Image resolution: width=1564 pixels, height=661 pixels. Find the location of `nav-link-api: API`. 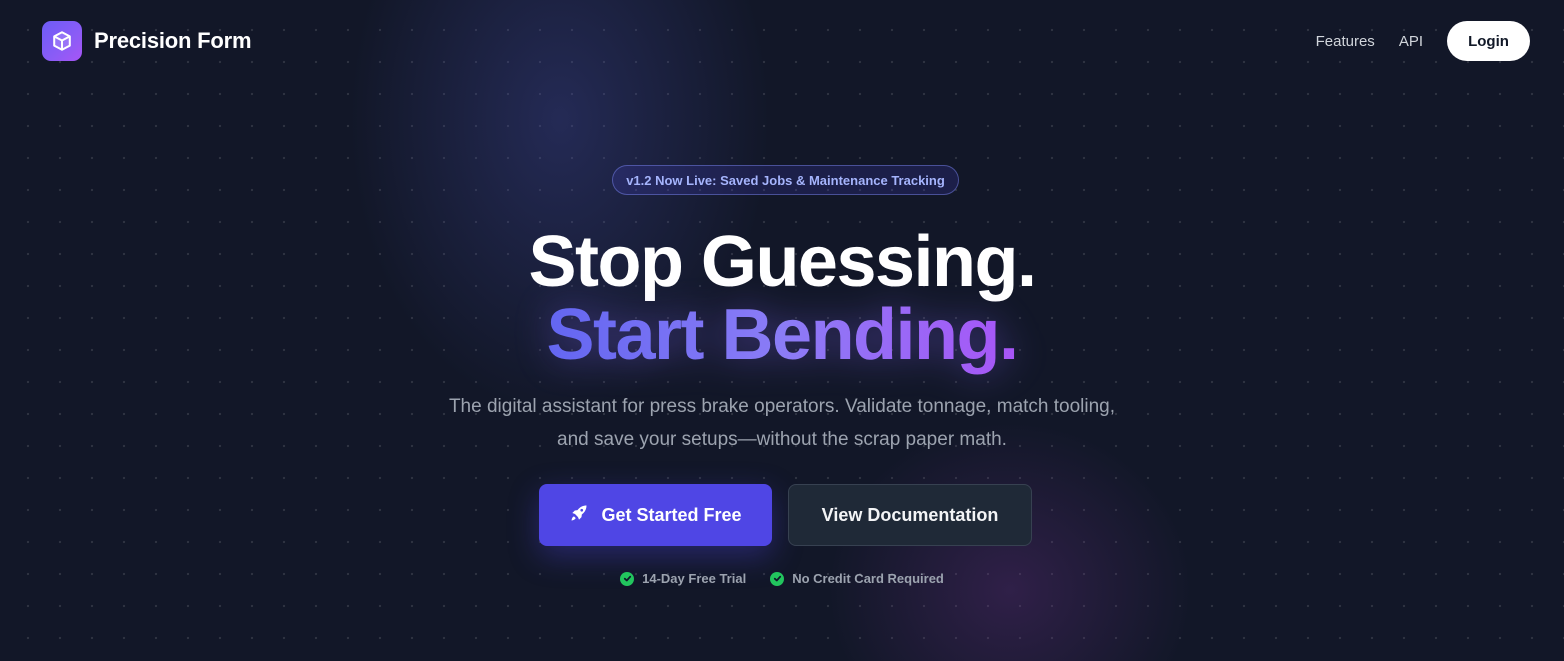

nav-link-api: API is located at coordinates (1411, 41).